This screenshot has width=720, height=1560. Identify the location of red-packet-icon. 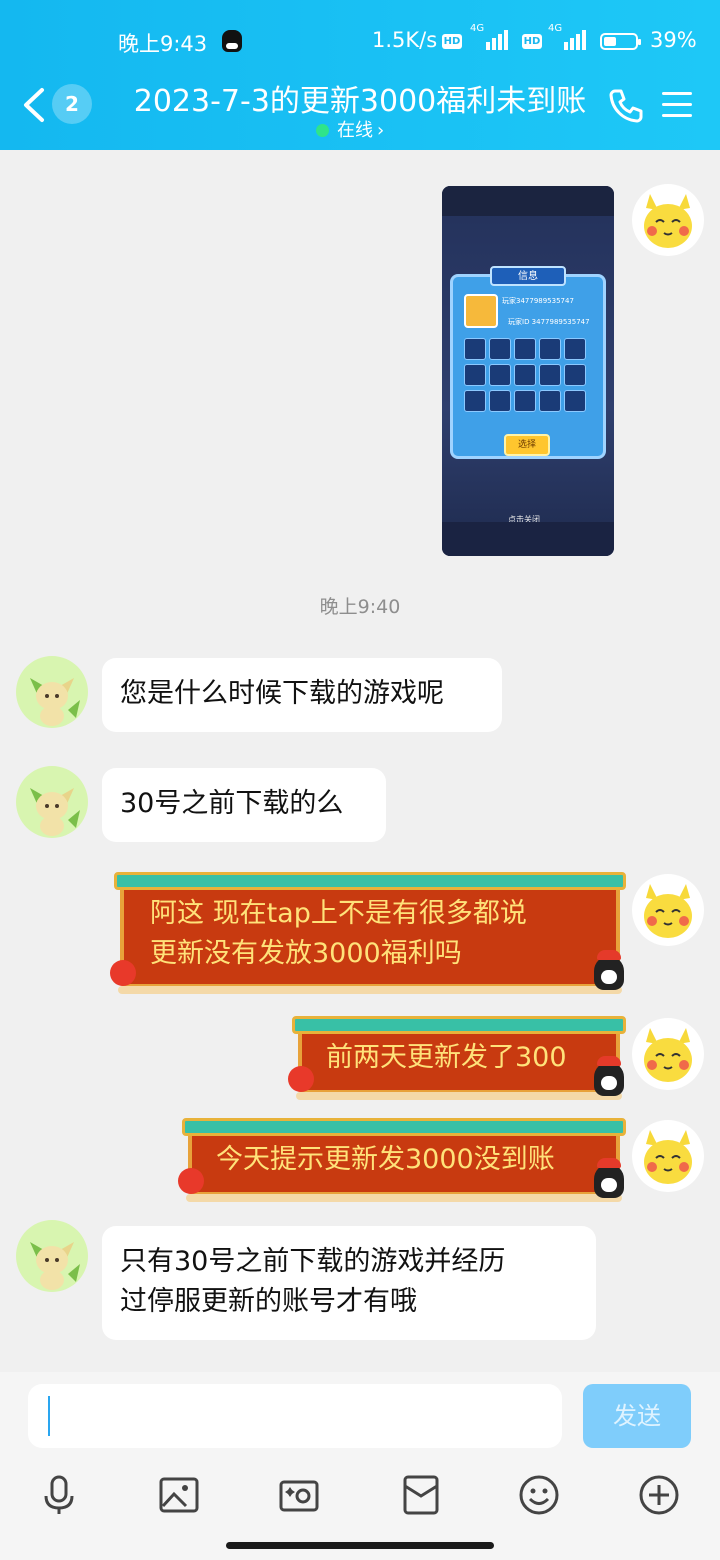
(421, 1495).